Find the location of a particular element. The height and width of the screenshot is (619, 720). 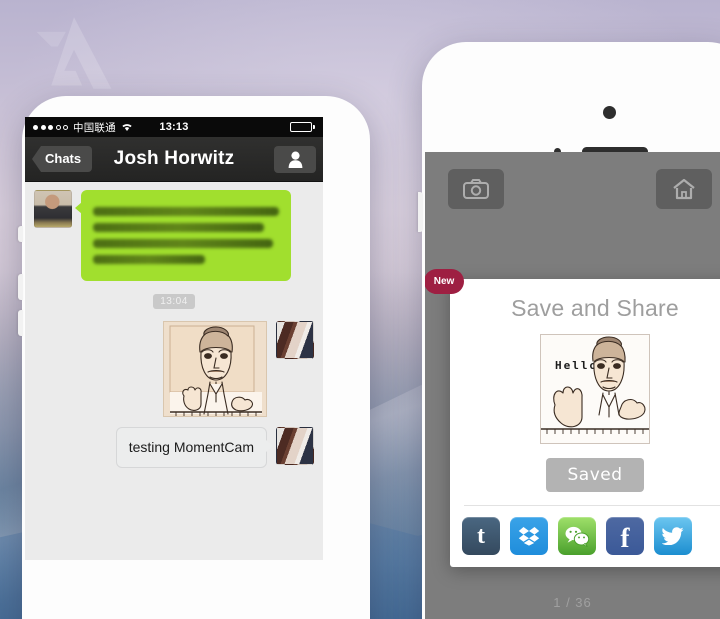

new-badge: New is located at coordinates (444, 281).